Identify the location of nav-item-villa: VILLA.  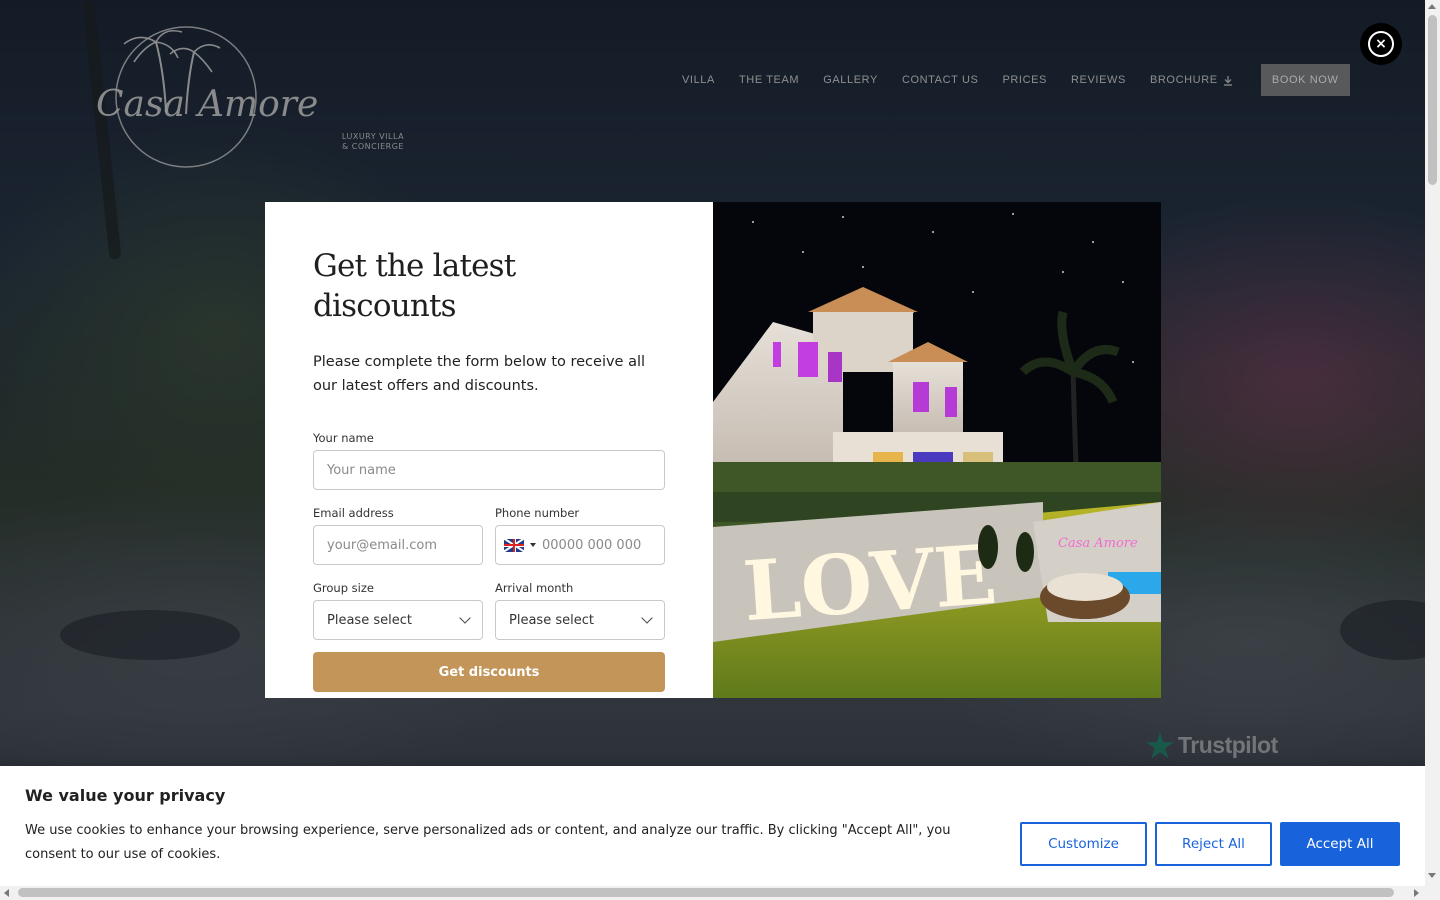
(698, 80).